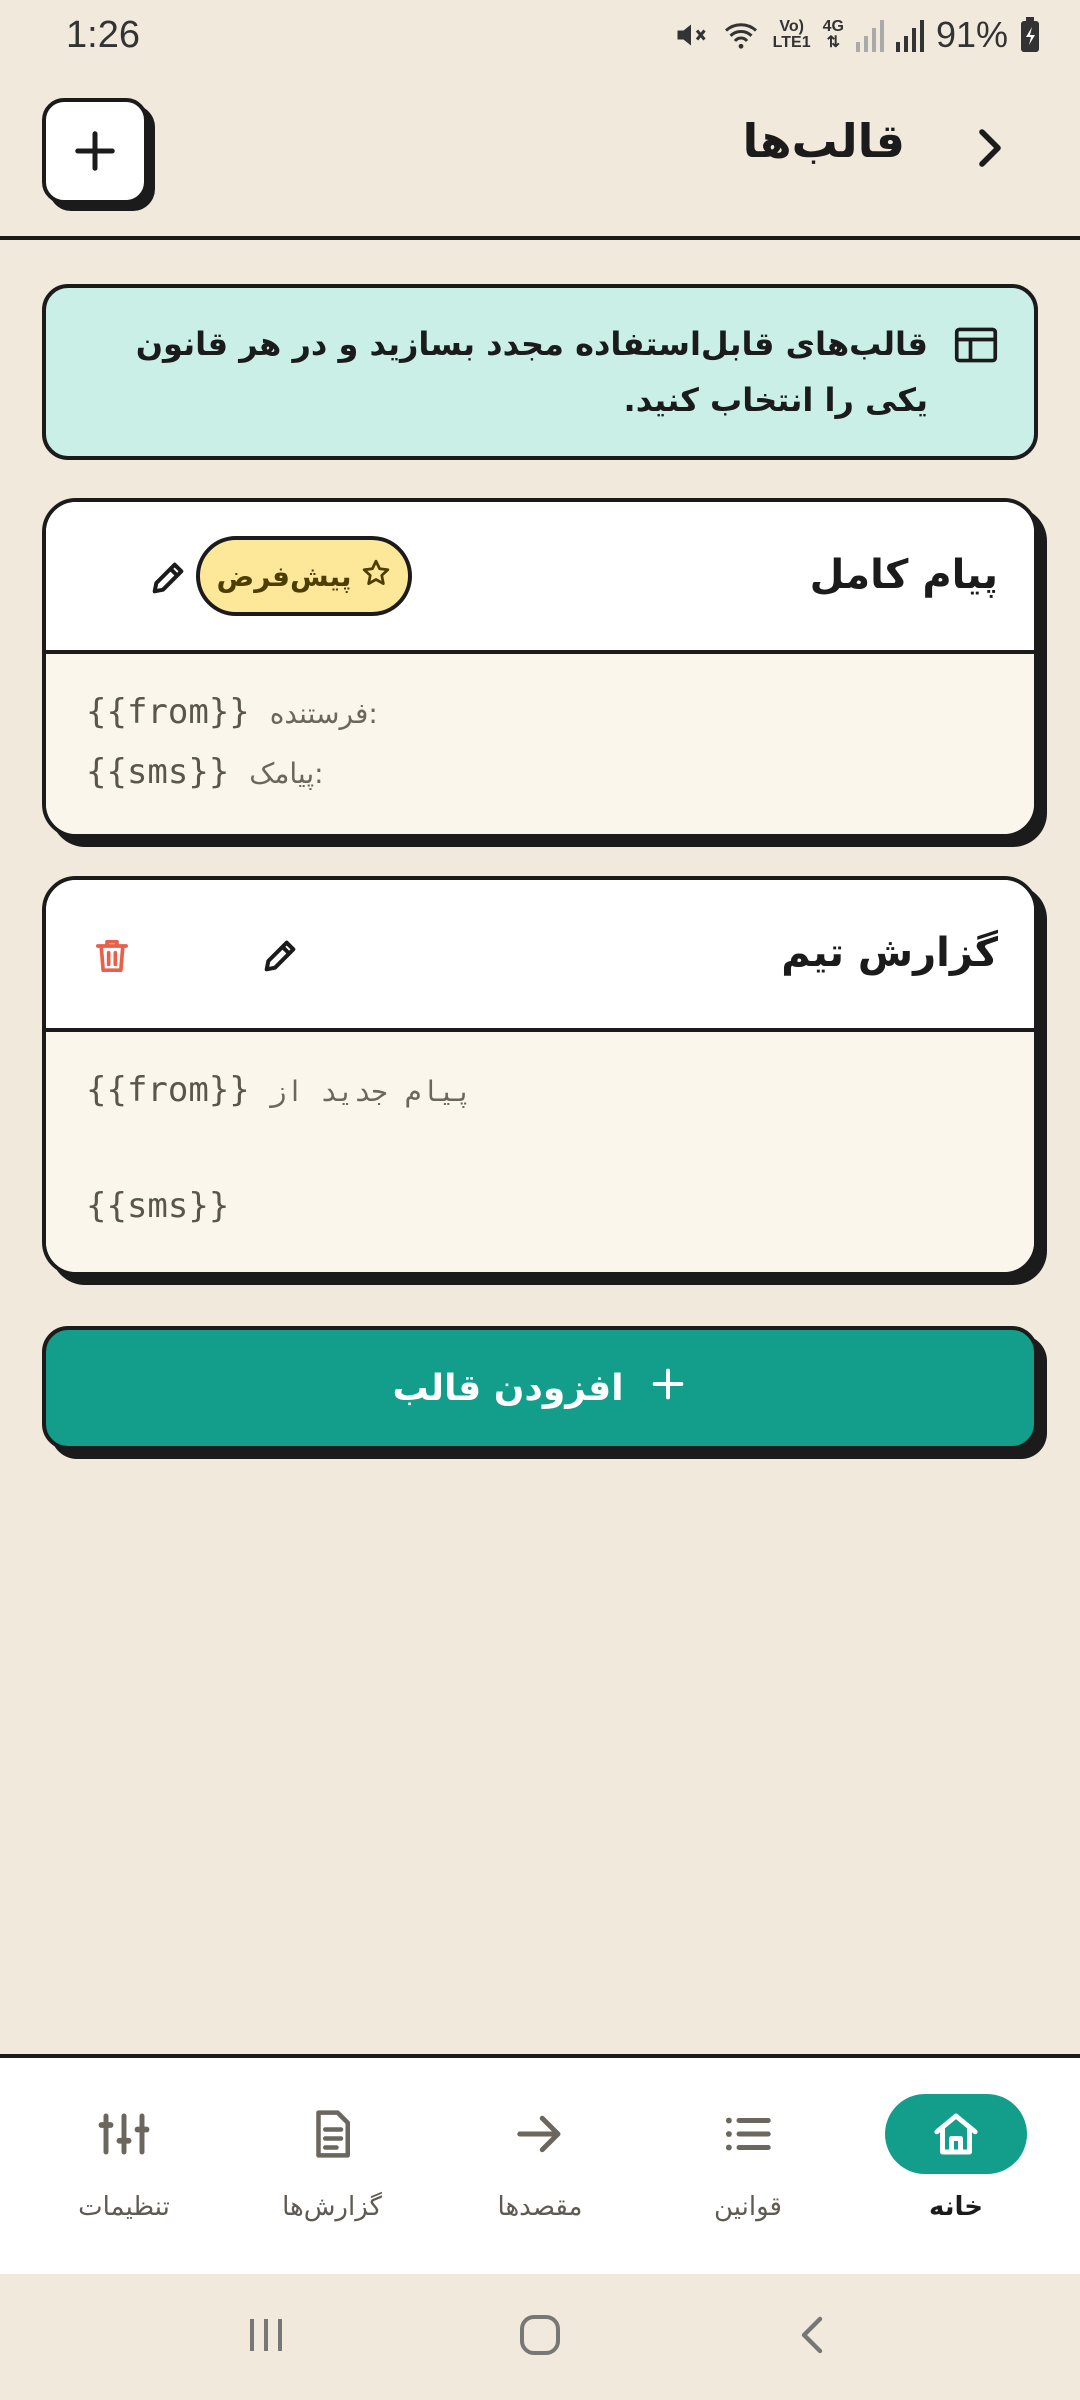 This screenshot has width=1080, height=2400. I want to click on nav-home: خانه, so click(956, 2184).